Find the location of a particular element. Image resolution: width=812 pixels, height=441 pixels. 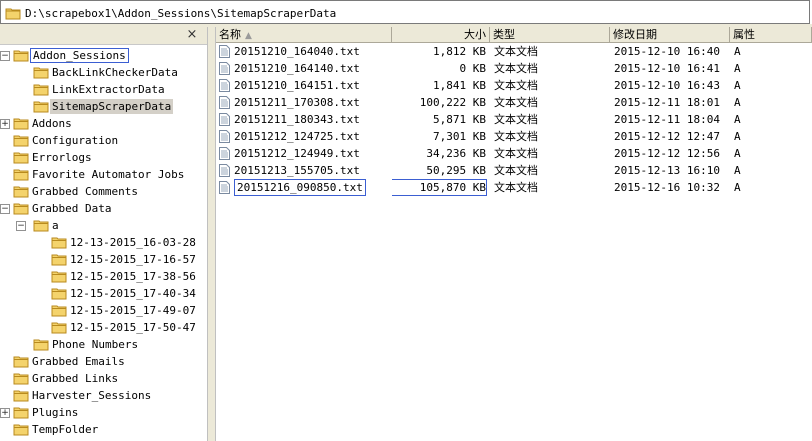

tree-node: TempFolder is located at coordinates (103, 429).